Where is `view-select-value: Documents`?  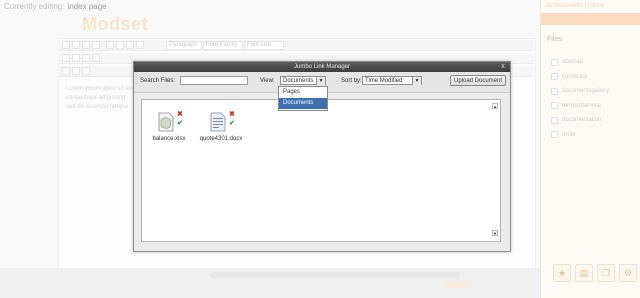 view-select-value: Documents is located at coordinates (298, 81).